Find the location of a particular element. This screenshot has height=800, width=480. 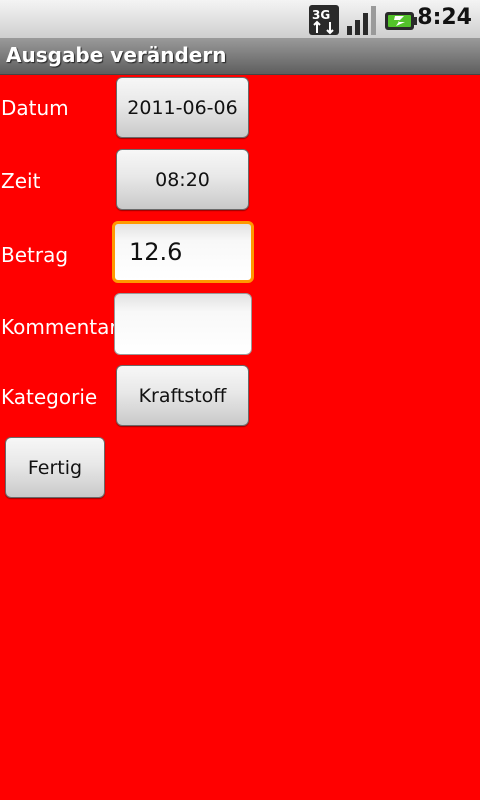

datum-value: 2011-06-06 is located at coordinates (182, 107).